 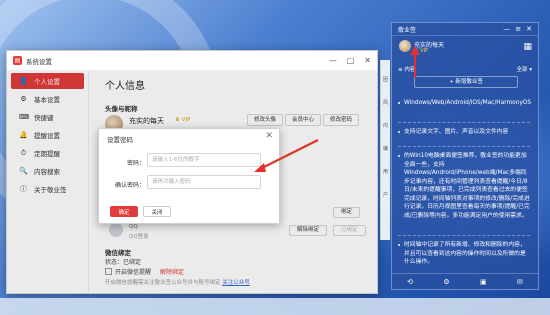 What do you see at coordinates (157, 211) in the screenshot?
I see `close-dialog-button: 关闭` at bounding box center [157, 211].